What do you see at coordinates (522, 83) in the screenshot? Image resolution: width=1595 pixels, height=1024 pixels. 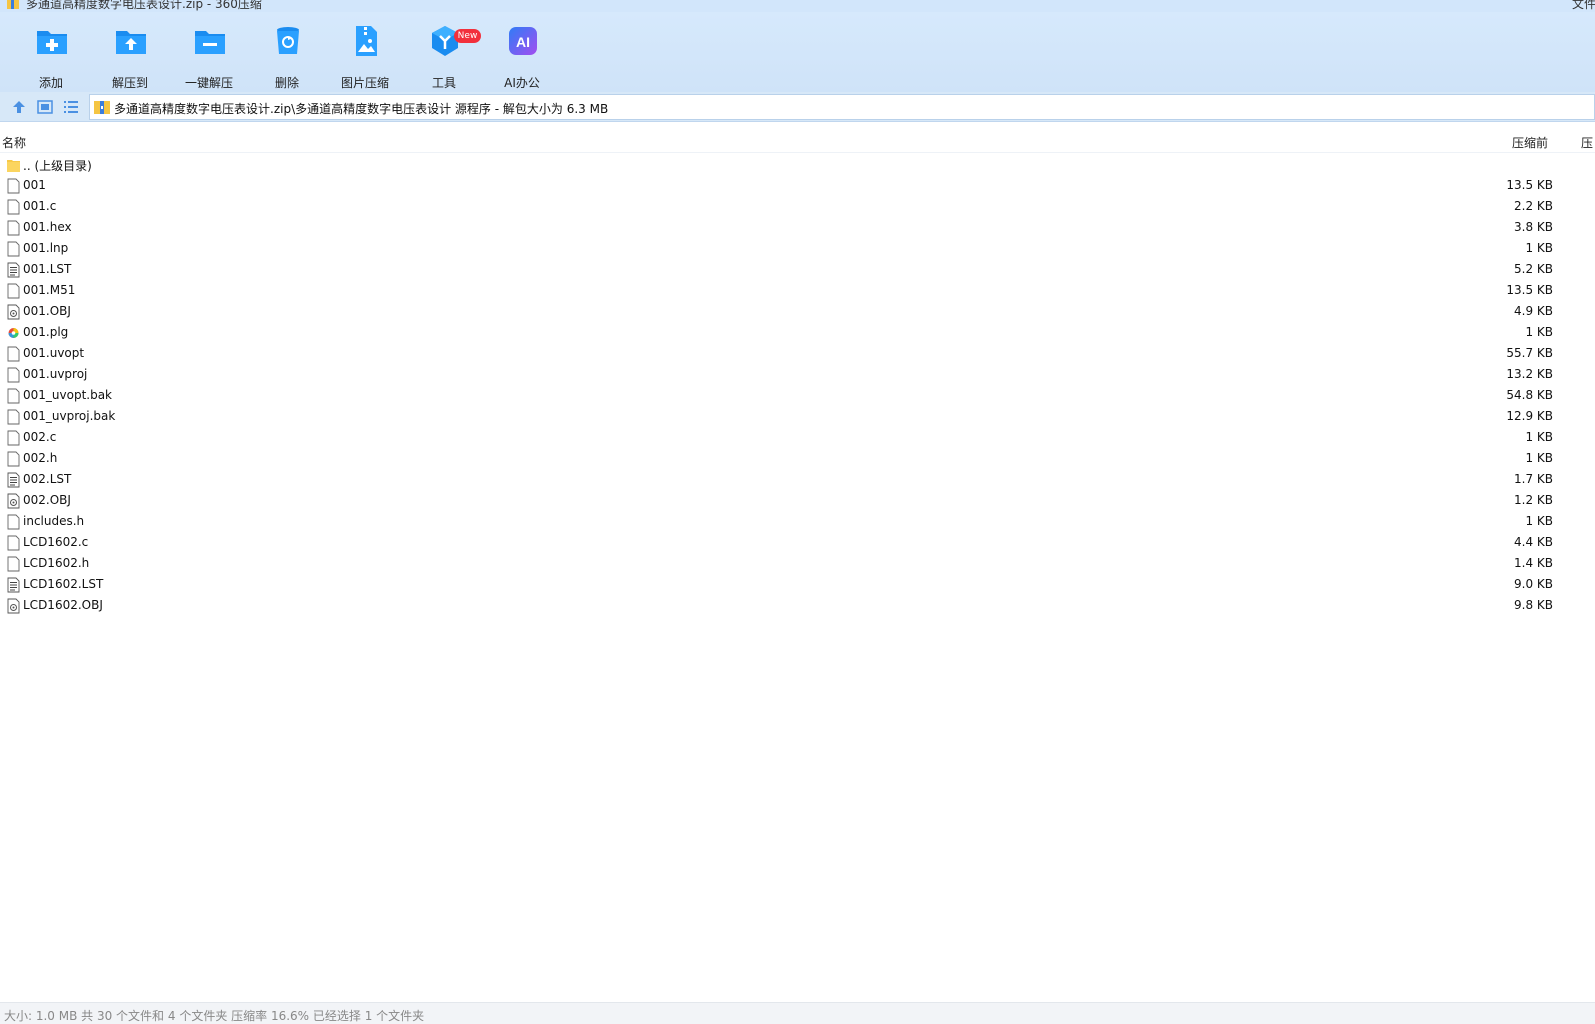 I see `ai-office-button-label: AI办公` at bounding box center [522, 83].